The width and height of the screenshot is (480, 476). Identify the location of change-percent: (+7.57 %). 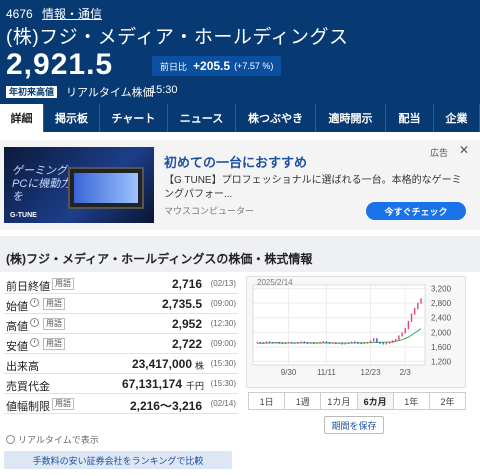
(254, 66).